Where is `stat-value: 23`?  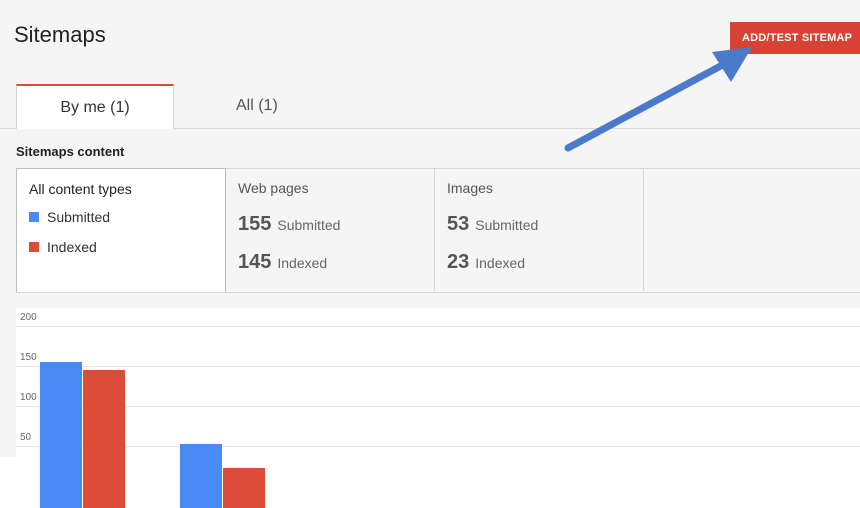
stat-value: 23 is located at coordinates (458, 262).